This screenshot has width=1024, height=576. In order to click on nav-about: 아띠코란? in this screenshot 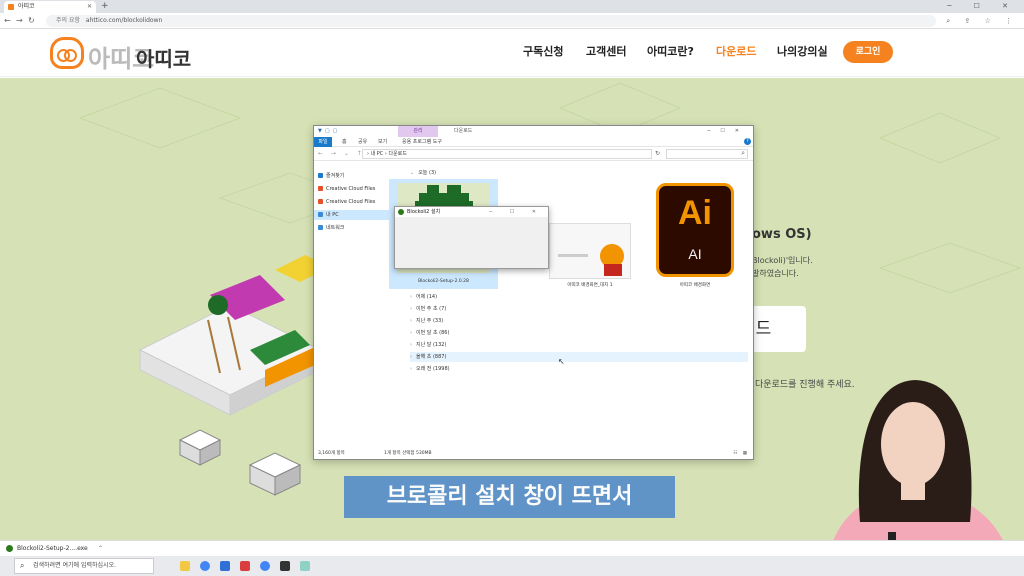, I will do `click(670, 51)`.